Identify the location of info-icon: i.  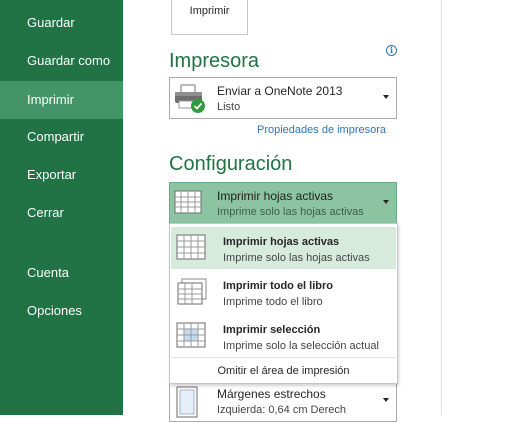
(391, 50).